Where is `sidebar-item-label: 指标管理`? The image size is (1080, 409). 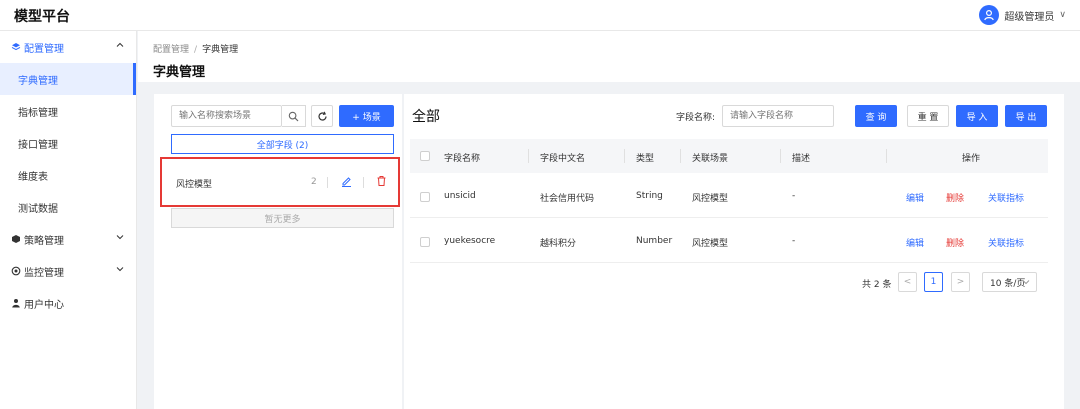
sidebar-item-label: 指标管理 is located at coordinates (38, 113).